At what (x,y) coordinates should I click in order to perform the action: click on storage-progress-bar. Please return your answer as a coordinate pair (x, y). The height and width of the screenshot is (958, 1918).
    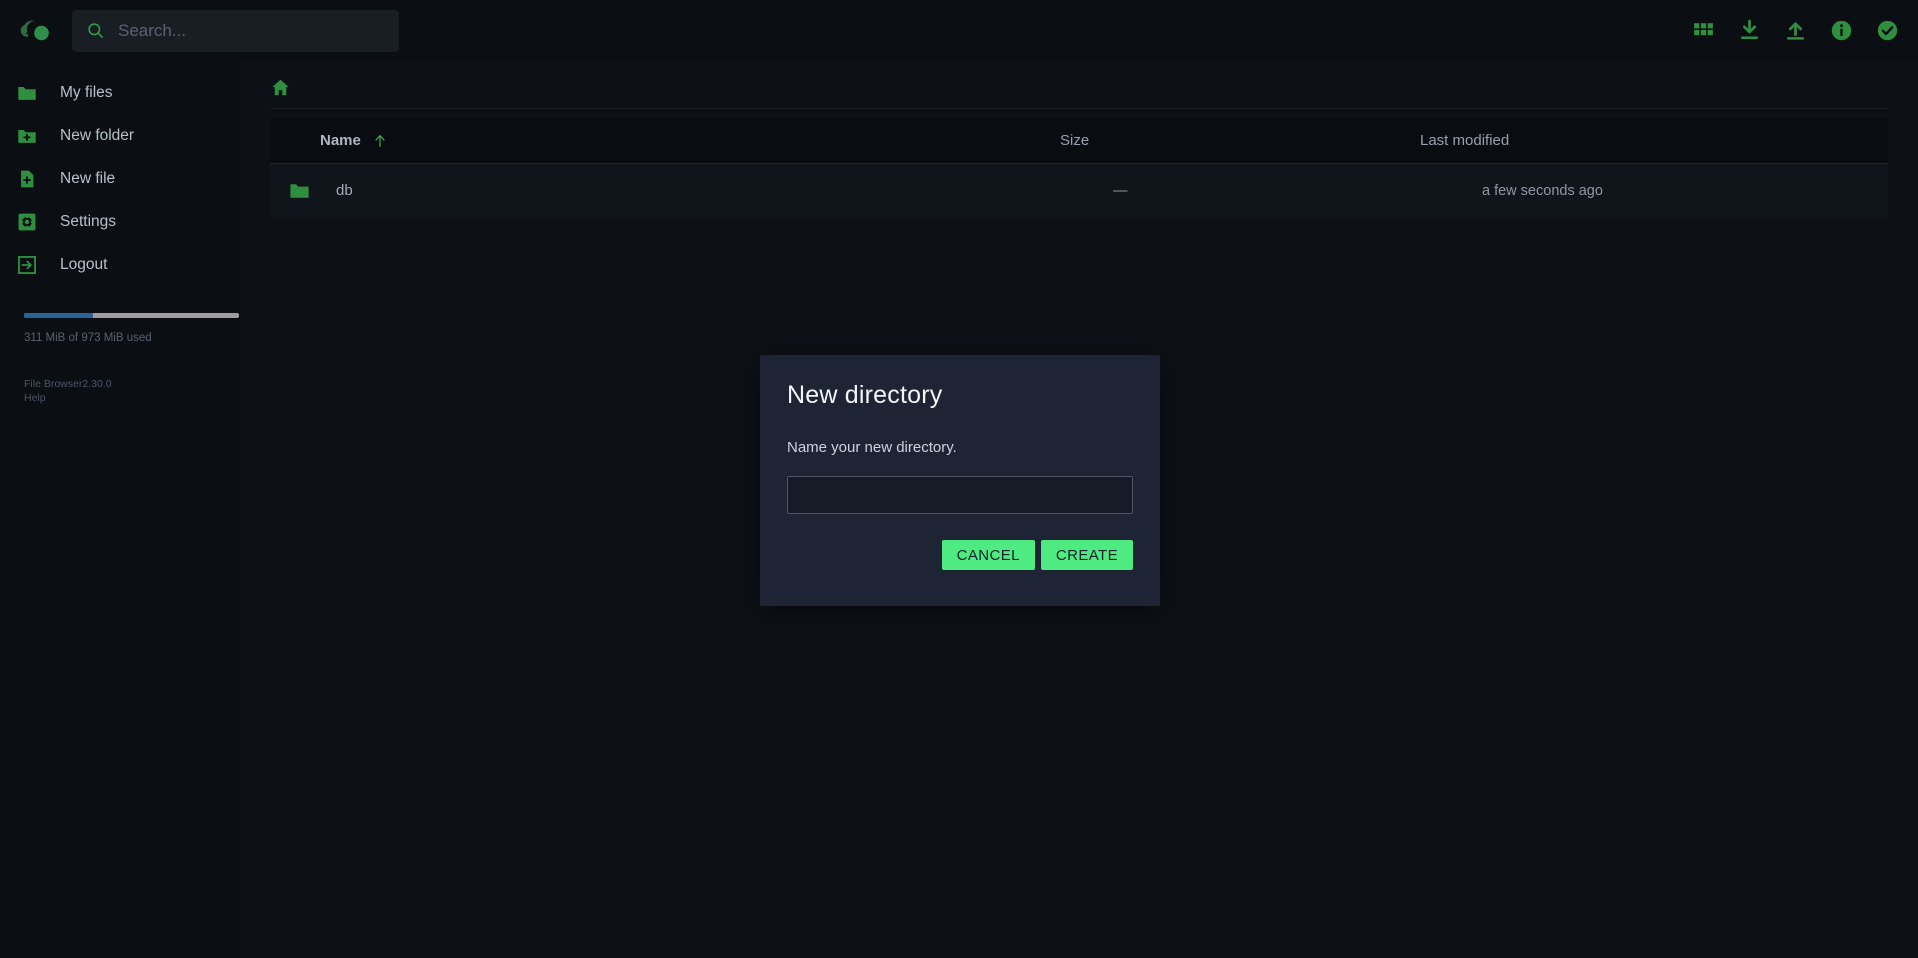
    Looking at the image, I should click on (131, 315).